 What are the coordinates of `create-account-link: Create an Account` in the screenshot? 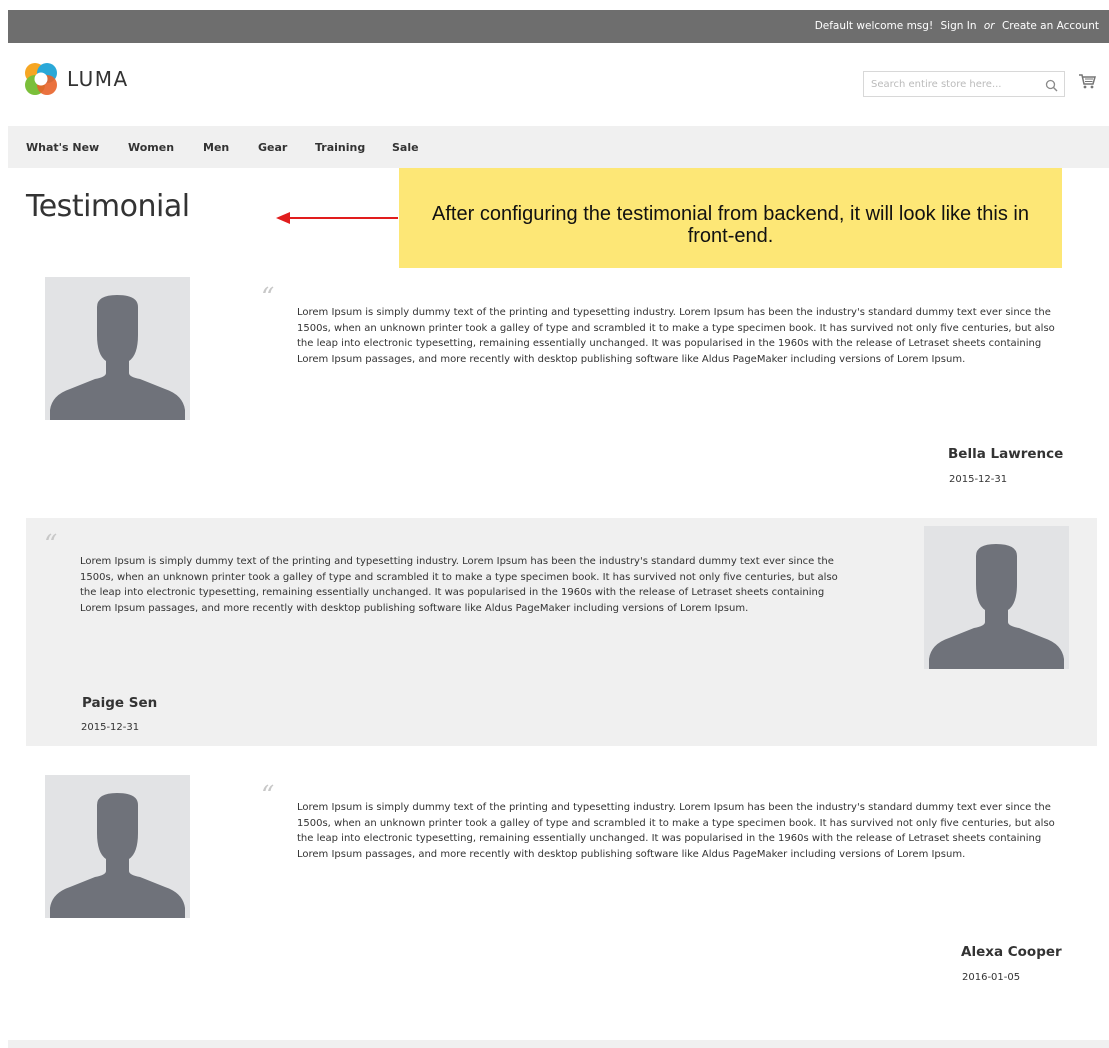 It's located at (1050, 26).